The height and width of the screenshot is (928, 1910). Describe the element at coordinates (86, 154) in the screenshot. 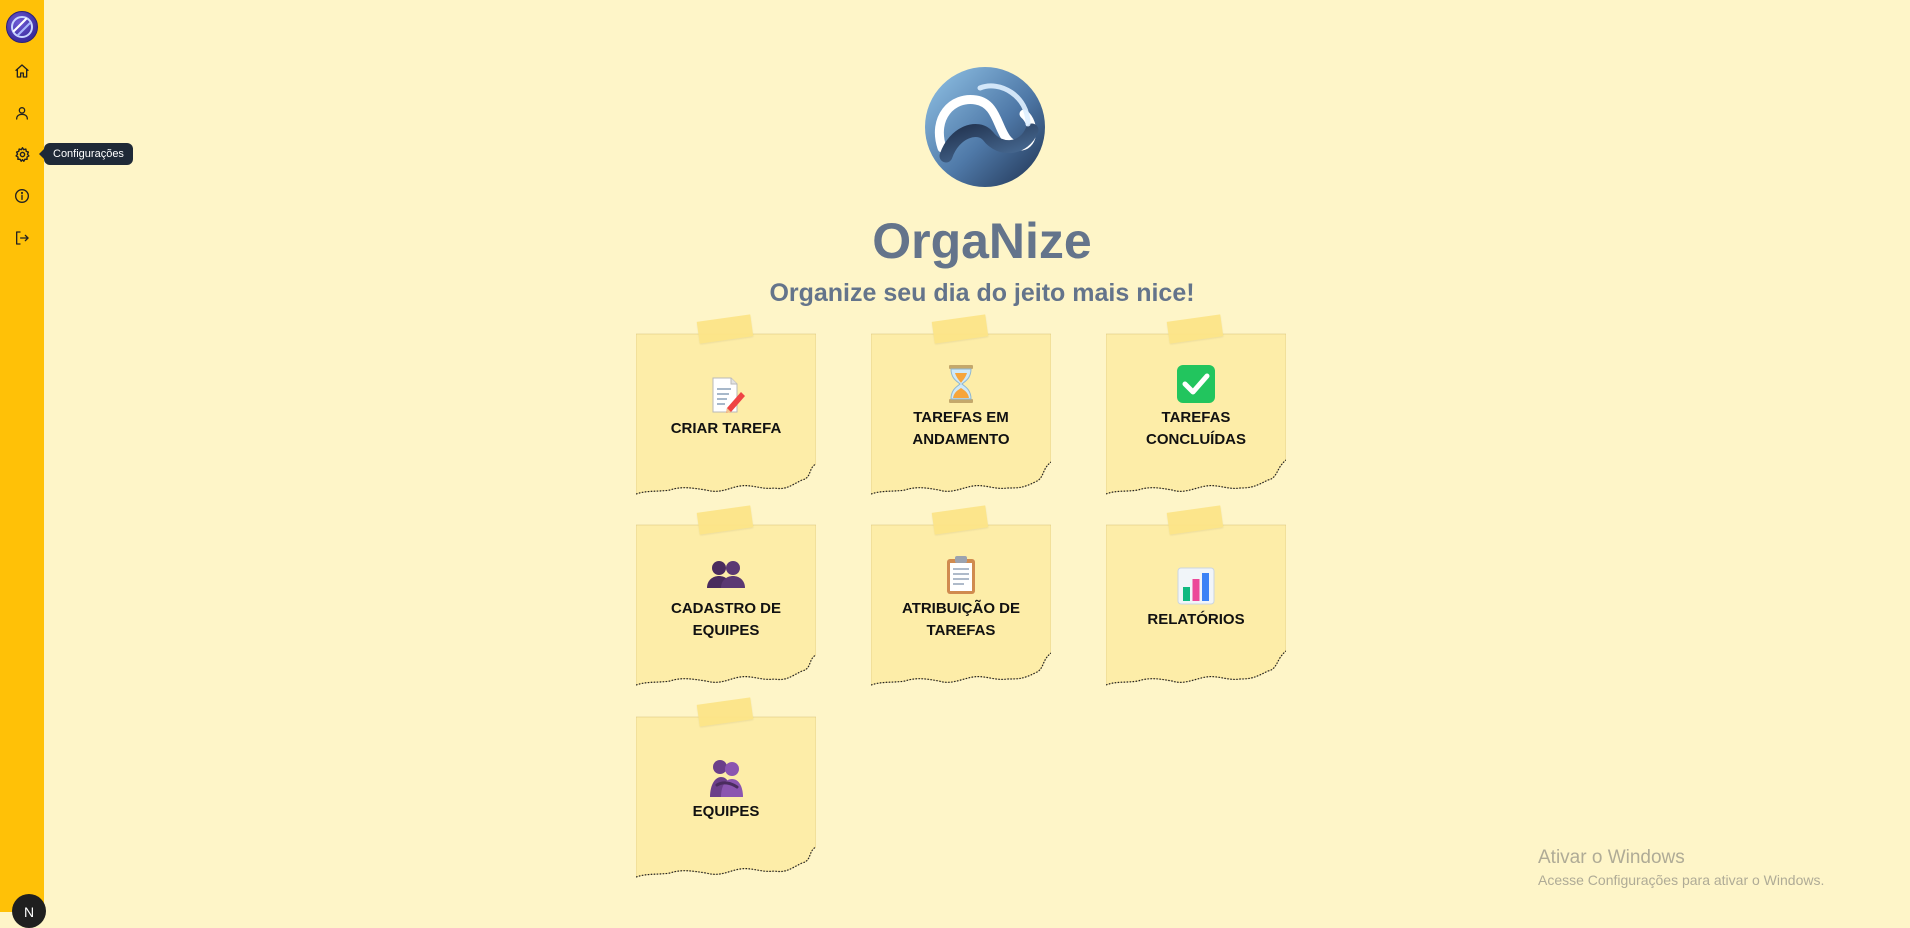

I see `settings-tooltip: Configurações` at that location.